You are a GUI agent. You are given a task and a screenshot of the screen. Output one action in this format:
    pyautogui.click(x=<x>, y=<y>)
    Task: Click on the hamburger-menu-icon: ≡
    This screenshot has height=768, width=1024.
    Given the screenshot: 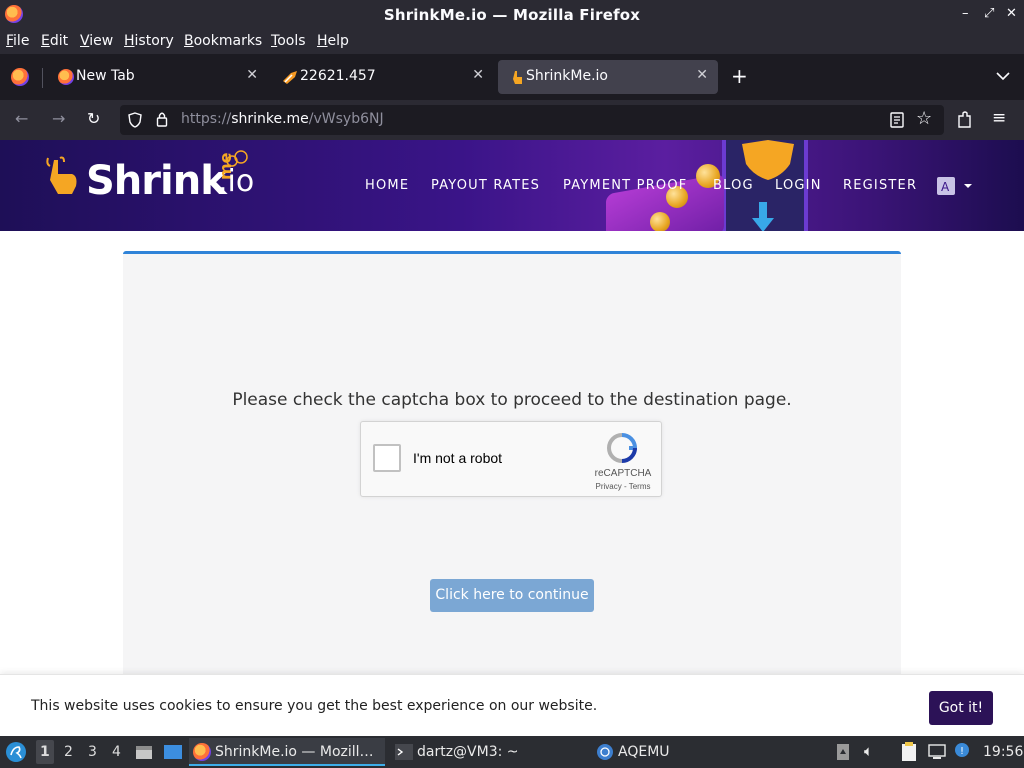 What is the action you would take?
    pyautogui.click(x=999, y=118)
    